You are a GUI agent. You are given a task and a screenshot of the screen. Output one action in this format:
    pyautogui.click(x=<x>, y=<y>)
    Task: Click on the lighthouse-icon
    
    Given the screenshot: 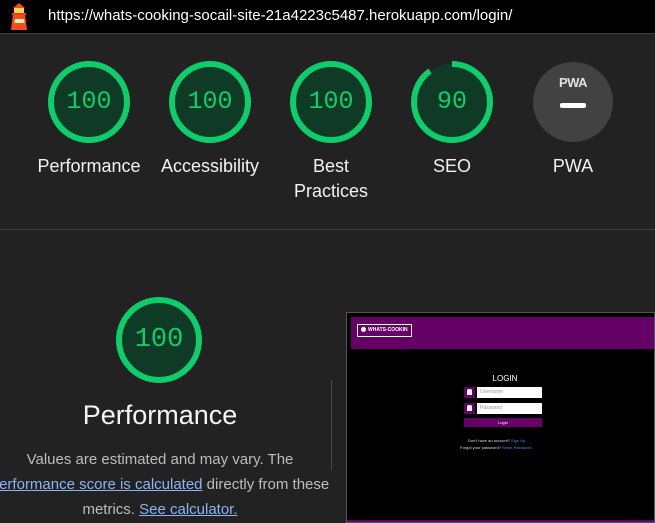 What is the action you would take?
    pyautogui.click(x=19, y=16)
    